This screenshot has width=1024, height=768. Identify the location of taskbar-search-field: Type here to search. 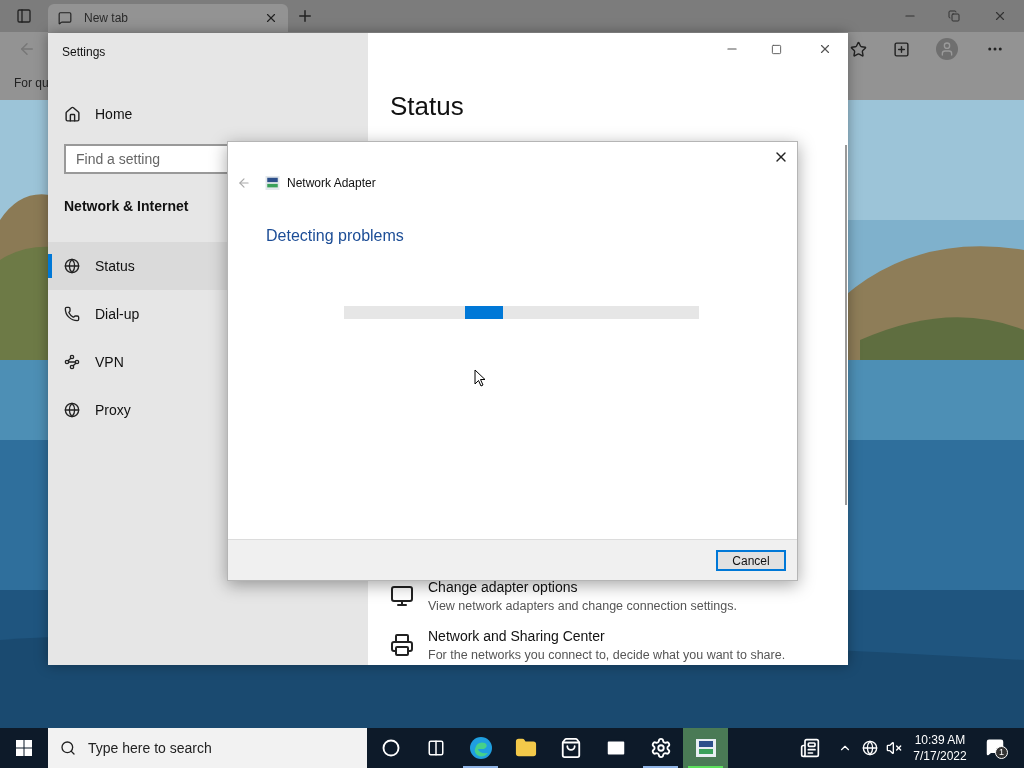
(207, 748).